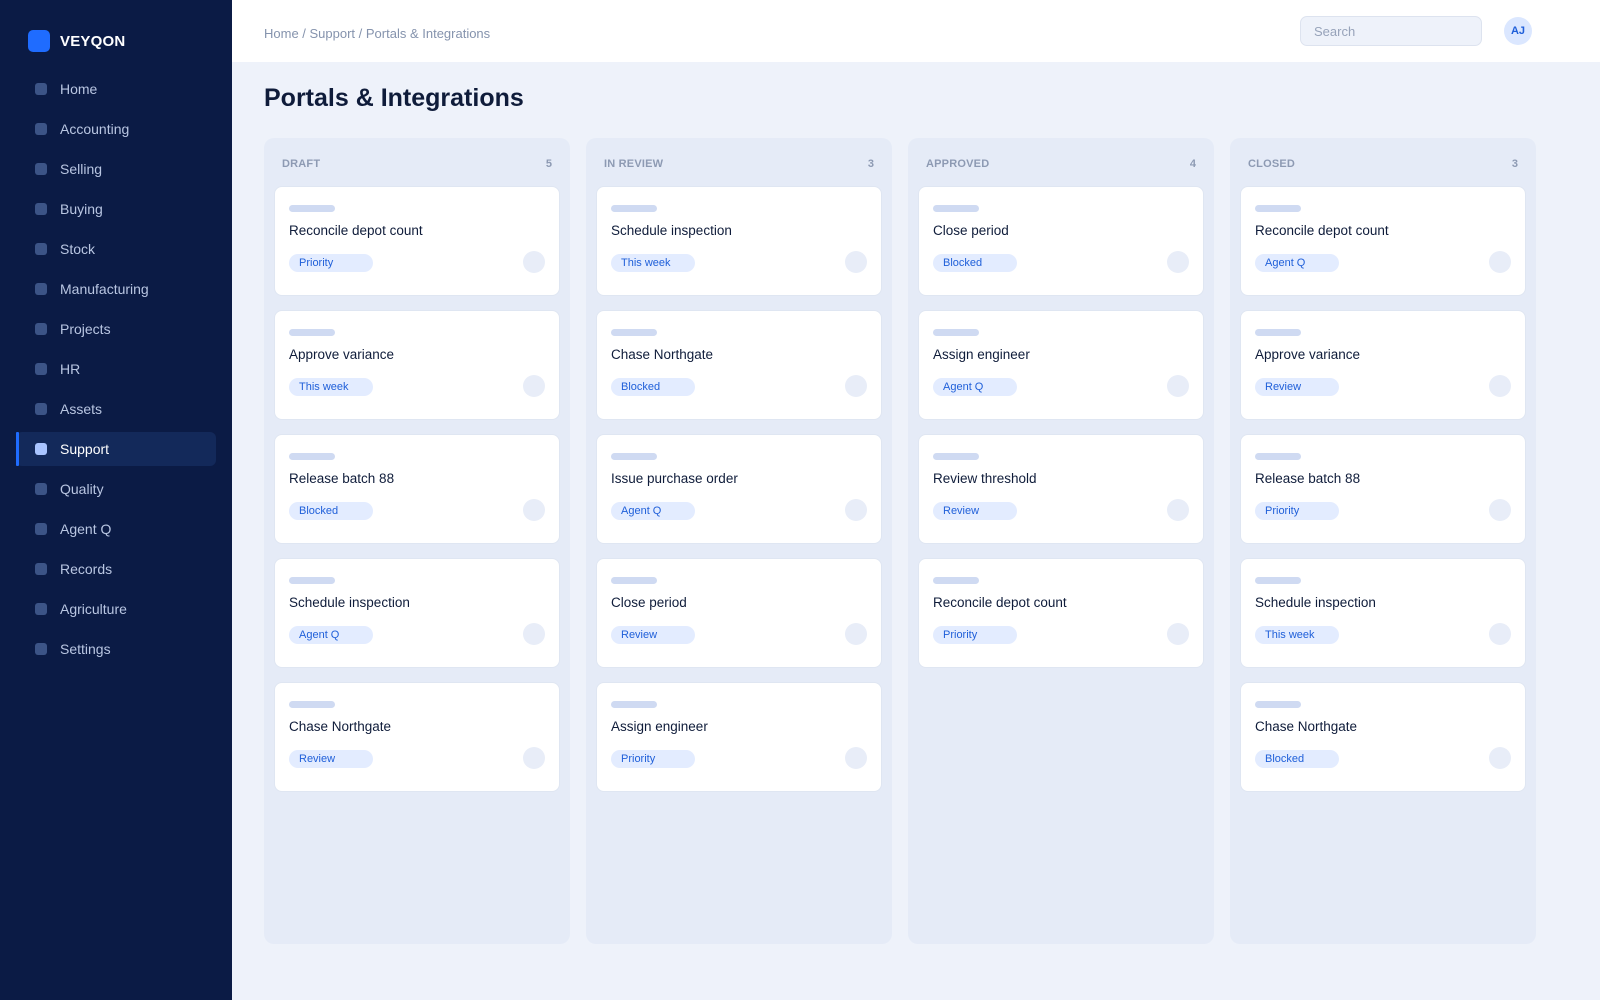 The width and height of the screenshot is (1600, 1000). I want to click on card-title: Chase Northgate, so click(1306, 726).